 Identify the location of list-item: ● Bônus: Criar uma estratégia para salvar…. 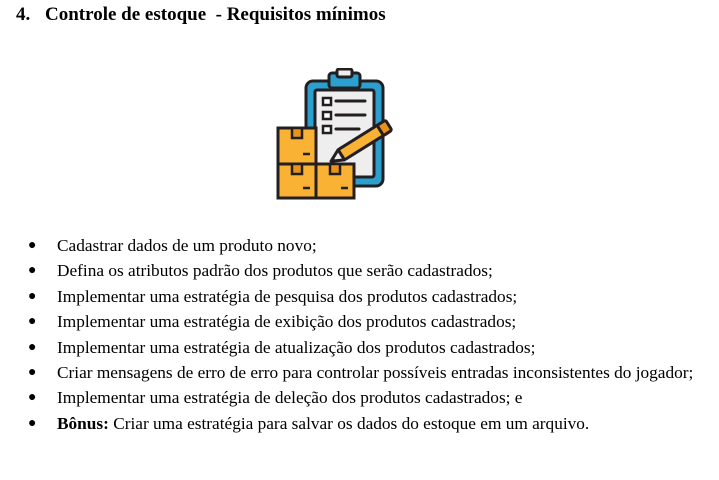
(359, 423).